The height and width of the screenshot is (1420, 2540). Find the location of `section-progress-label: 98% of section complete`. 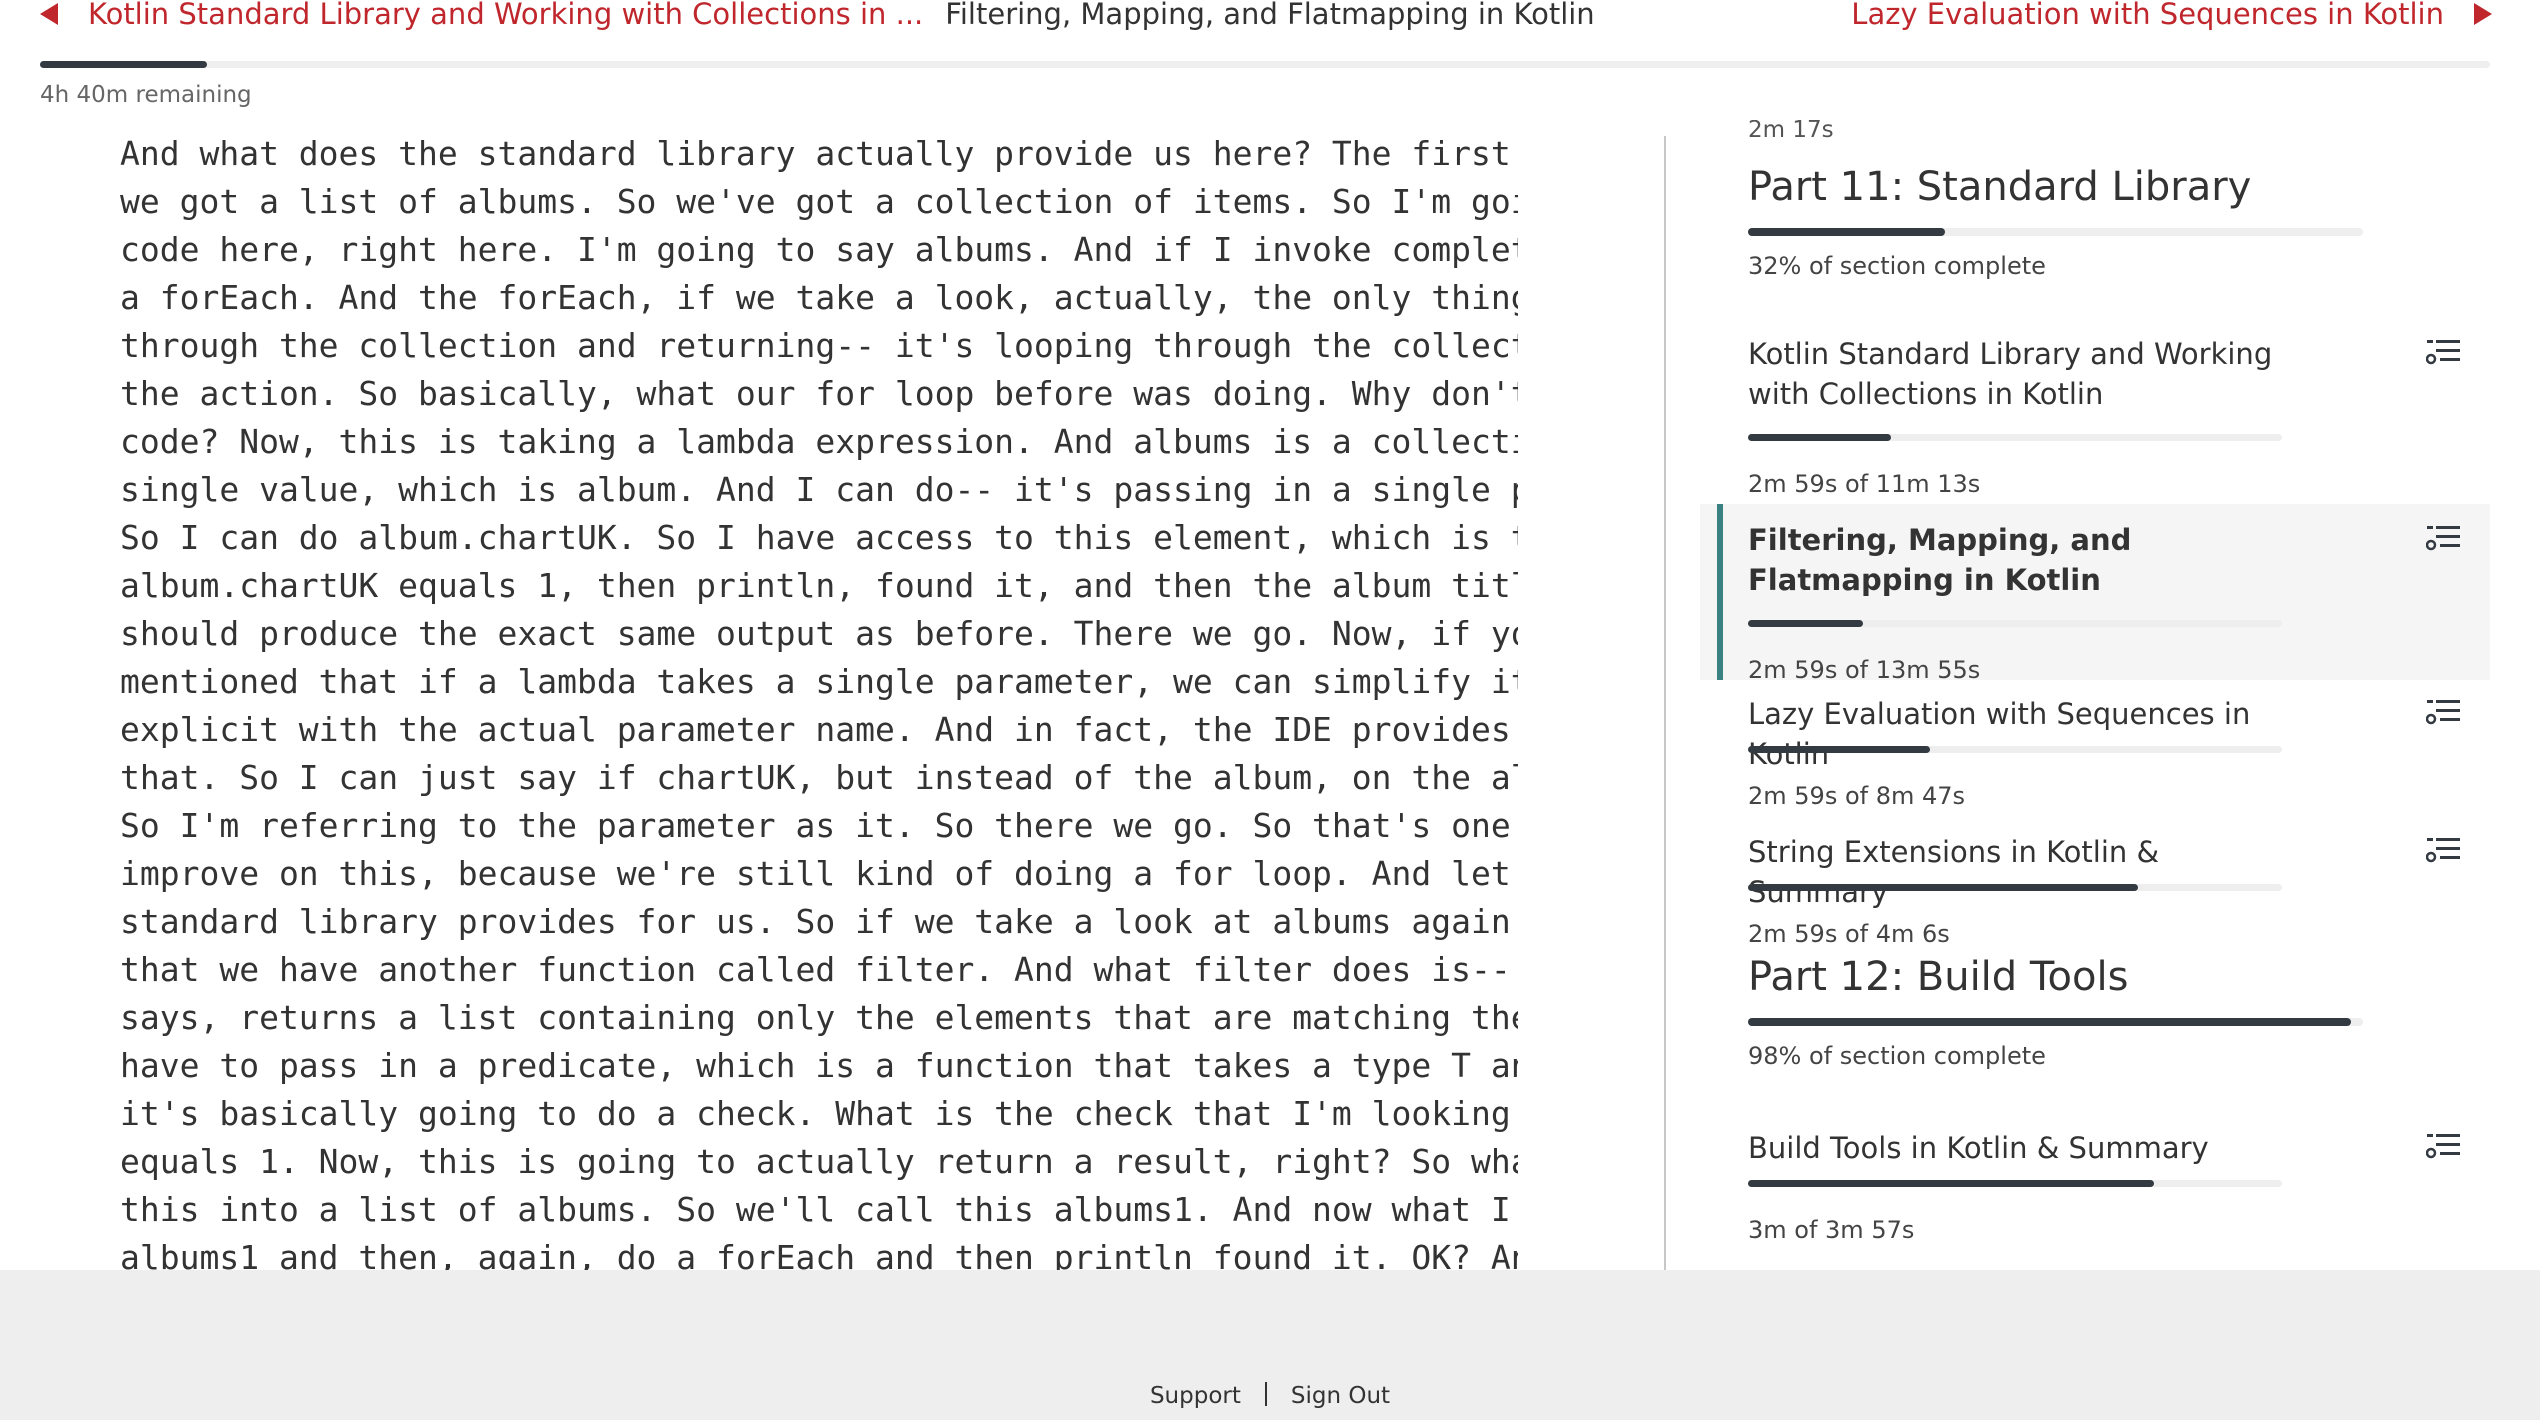

section-progress-label: 98% of section complete is located at coordinates (1897, 1056).